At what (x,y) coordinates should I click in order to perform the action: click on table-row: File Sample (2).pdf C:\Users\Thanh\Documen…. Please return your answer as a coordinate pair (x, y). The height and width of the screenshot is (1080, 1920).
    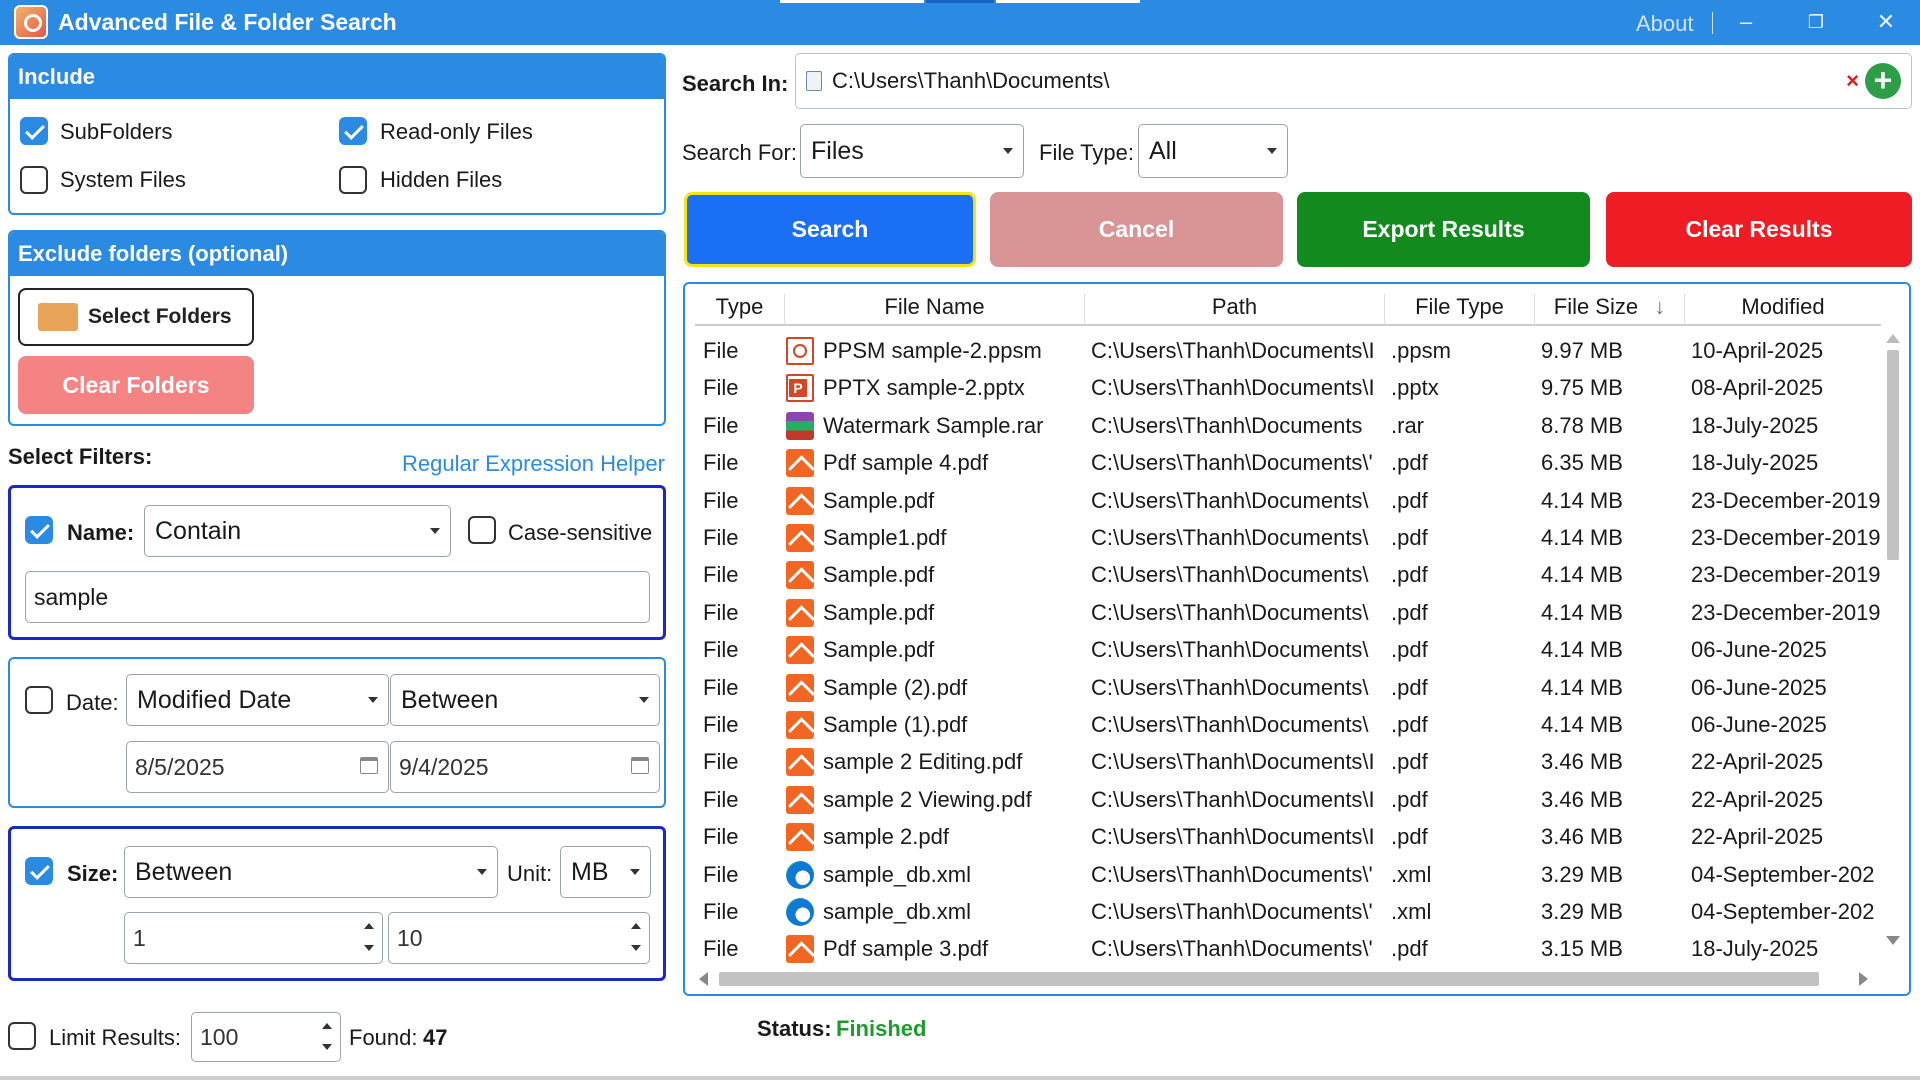
    Looking at the image, I should click on (1288, 687).